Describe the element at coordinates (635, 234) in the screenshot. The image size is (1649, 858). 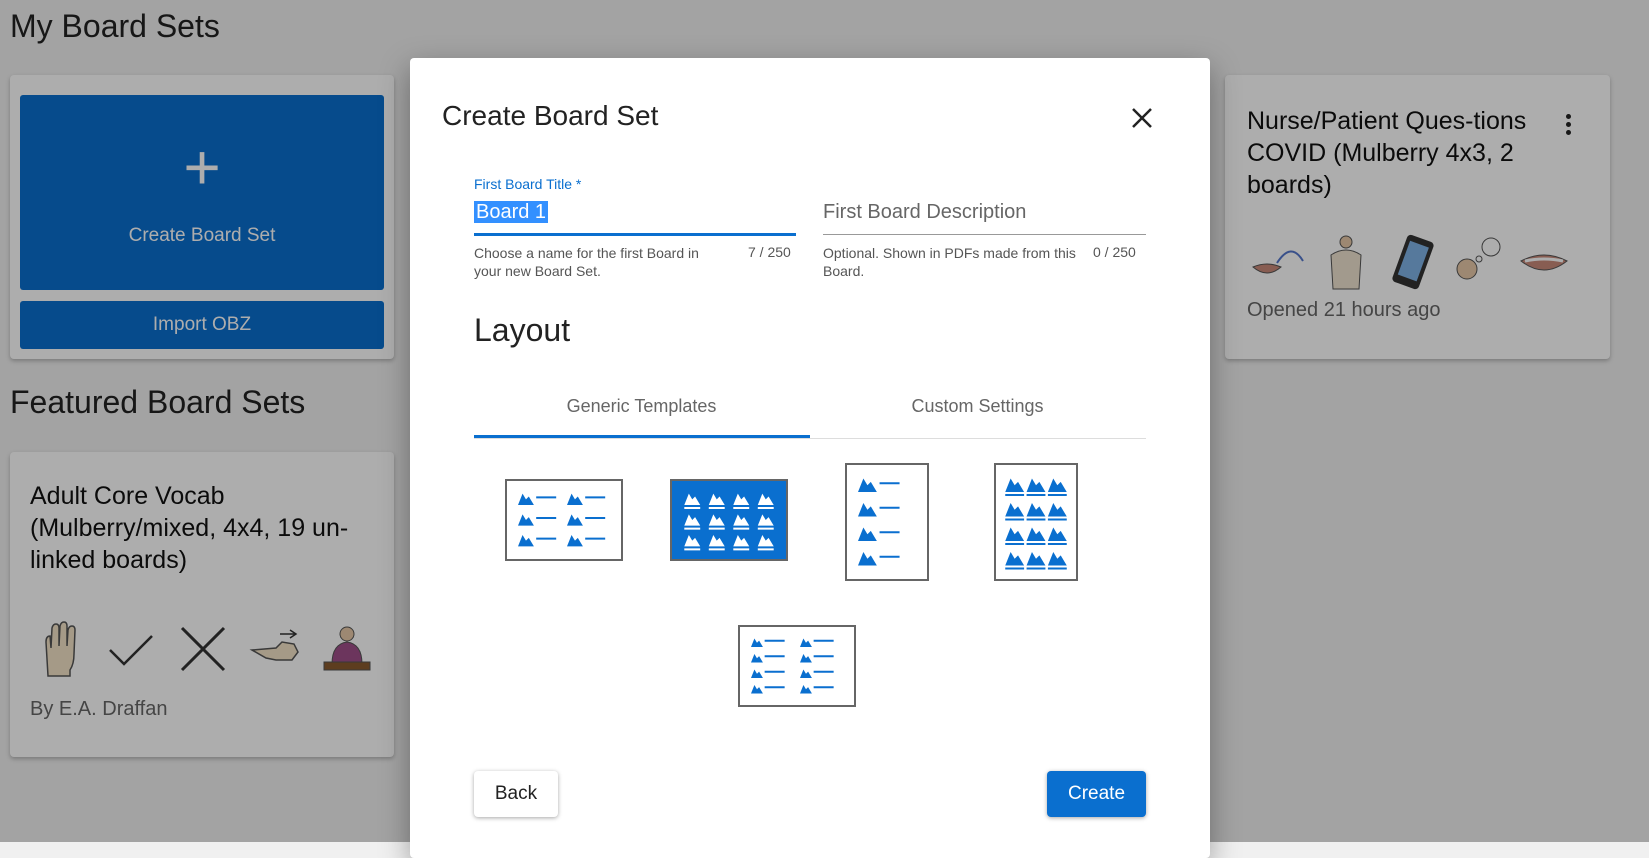
I see `title-underline` at that location.